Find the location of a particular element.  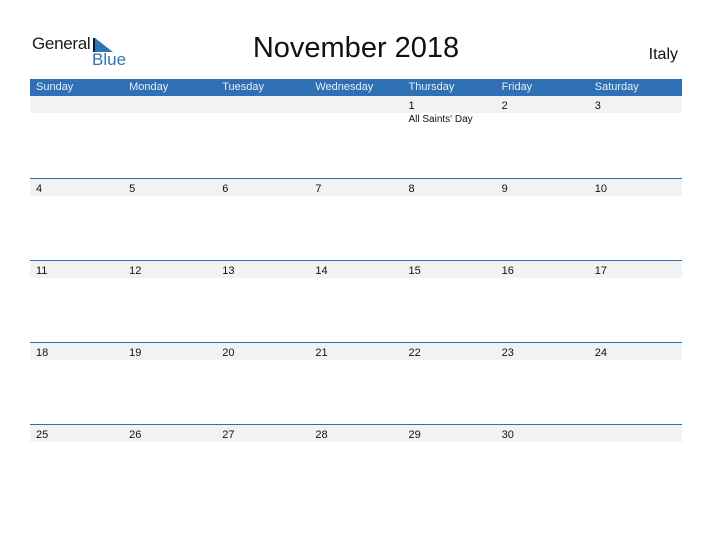

date-strip: 4 5 6 7 8 9 10 is located at coordinates (356, 187).